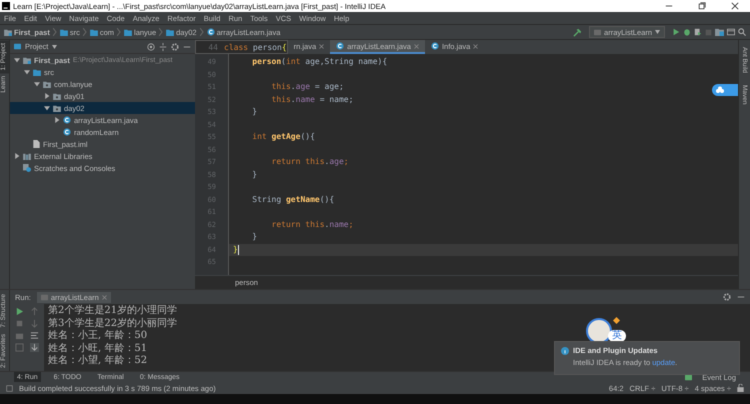 Image resolution: width=750 pixels, height=404 pixels. What do you see at coordinates (740, 388) in the screenshot?
I see `lock-icon` at bounding box center [740, 388].